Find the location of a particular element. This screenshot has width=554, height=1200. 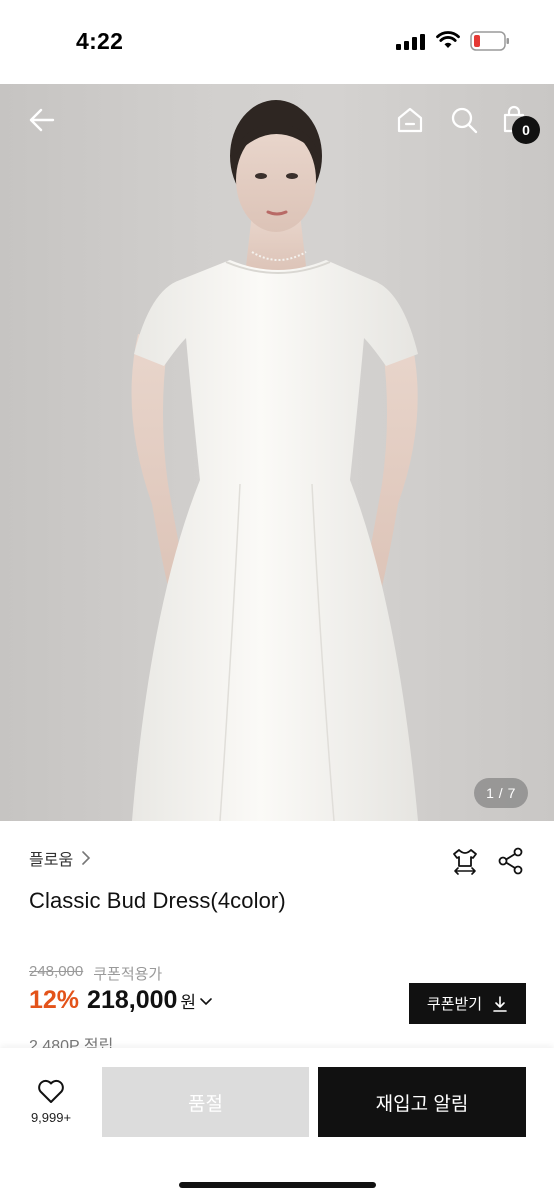

brand-name: 플로움 is located at coordinates (51, 860).